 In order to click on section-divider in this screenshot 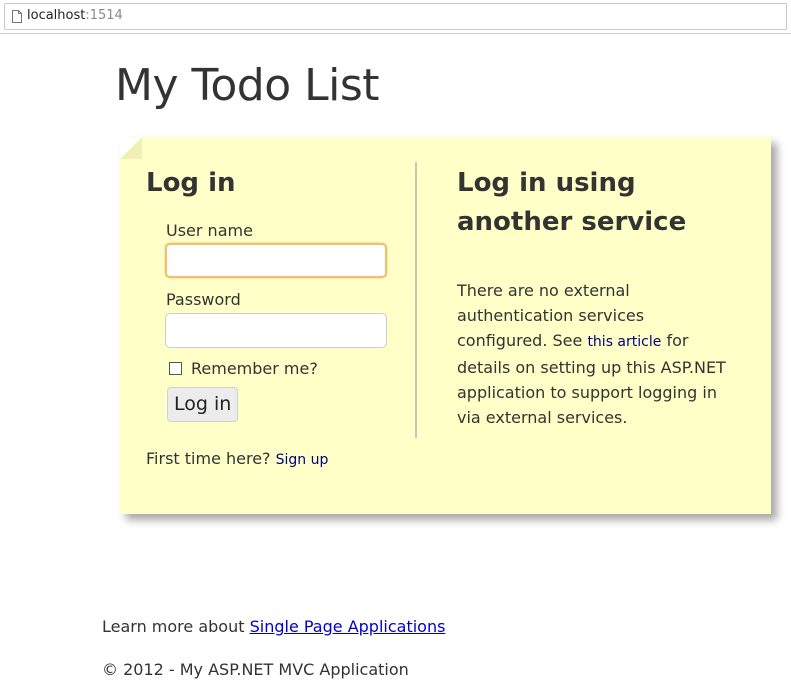, I will do `click(416, 300)`.